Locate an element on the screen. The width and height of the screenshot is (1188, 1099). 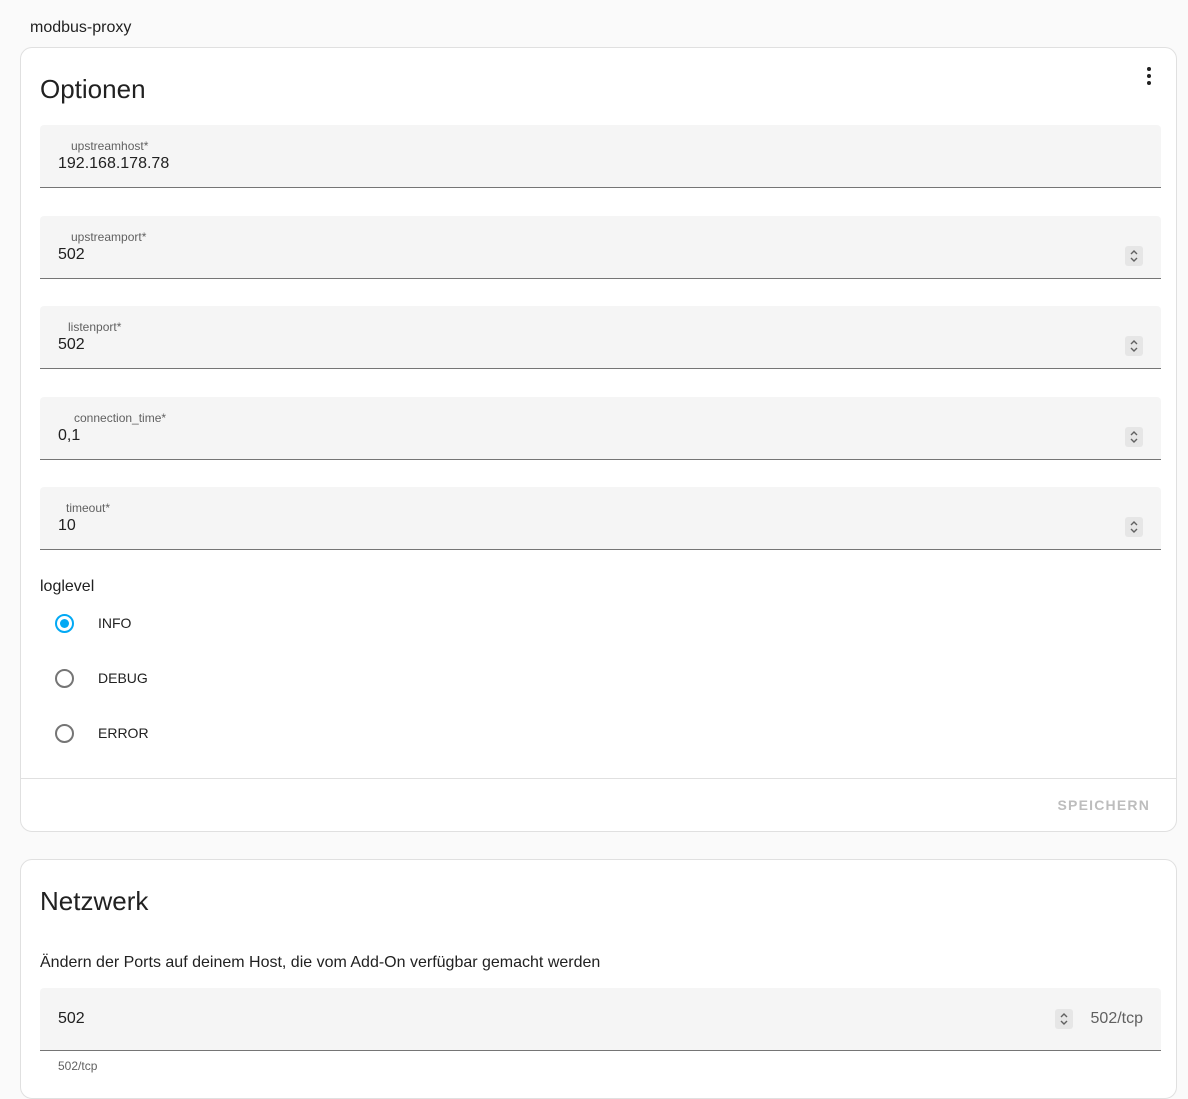
upstreamport-stepper is located at coordinates (1134, 256).